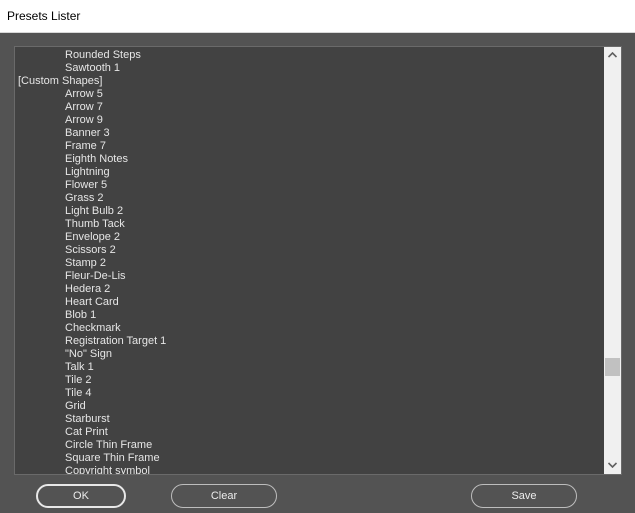  I want to click on list-item: Registration Target 1, so click(309, 341).